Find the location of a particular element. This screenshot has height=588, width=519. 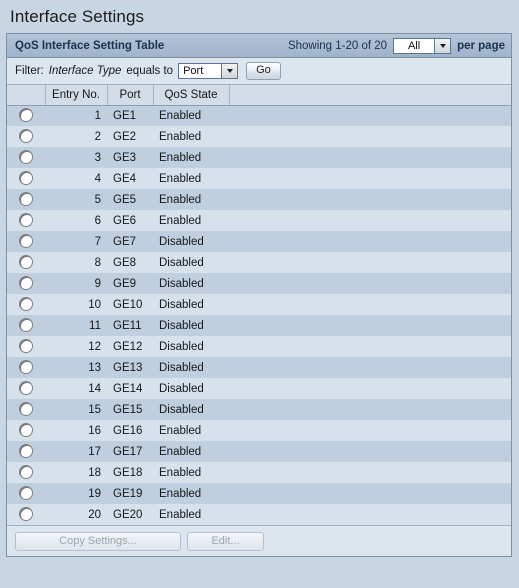

cell-port: GE11 is located at coordinates (130, 325).